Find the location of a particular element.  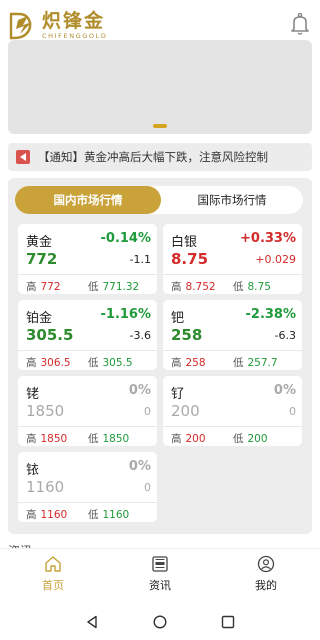

quote-high: 258 is located at coordinates (195, 363).